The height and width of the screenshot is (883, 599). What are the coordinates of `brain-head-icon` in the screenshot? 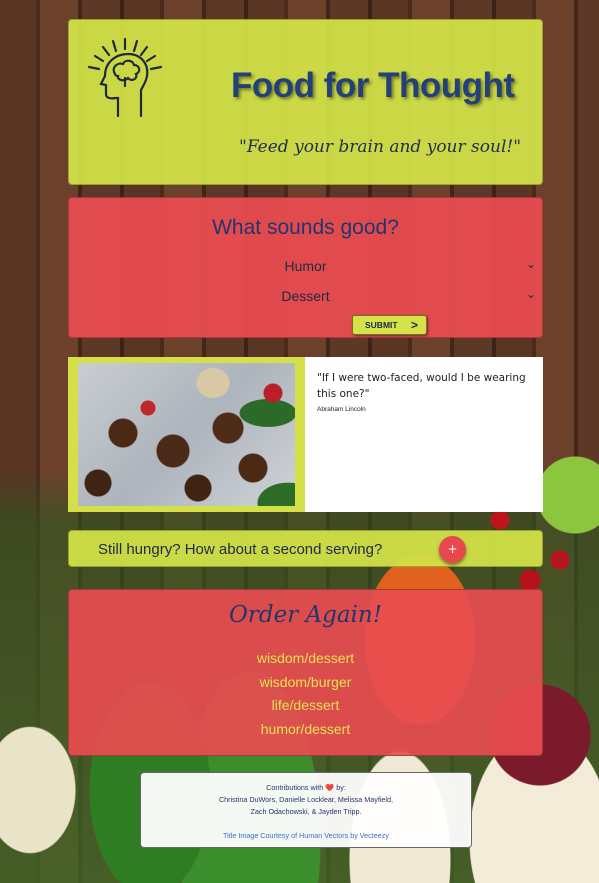 It's located at (125, 77).